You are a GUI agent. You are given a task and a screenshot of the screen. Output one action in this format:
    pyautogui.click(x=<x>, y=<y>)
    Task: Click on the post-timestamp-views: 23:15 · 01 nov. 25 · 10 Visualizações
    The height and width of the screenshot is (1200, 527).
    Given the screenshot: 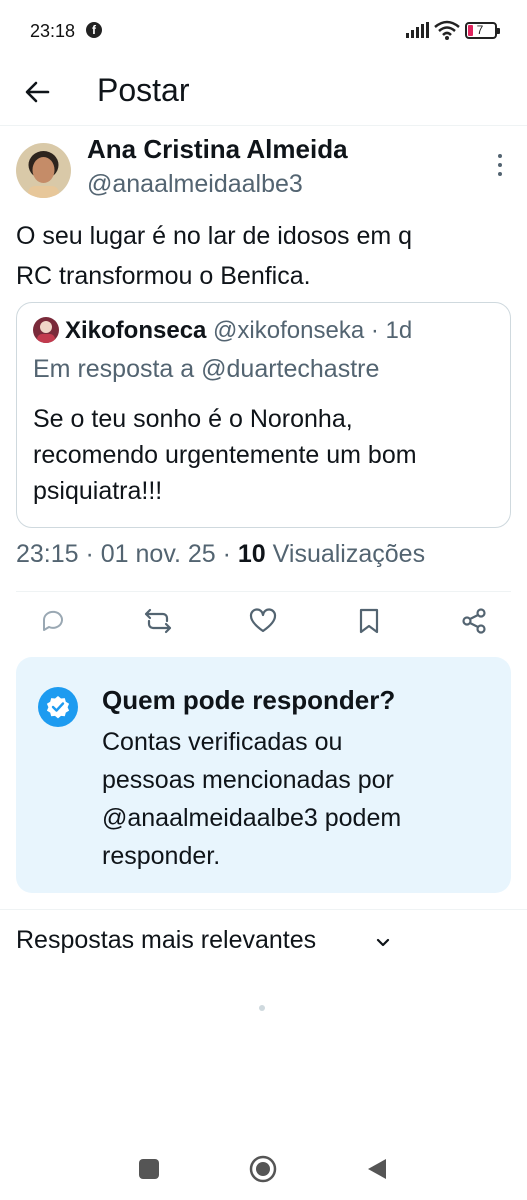 What is the action you would take?
    pyautogui.click(x=220, y=554)
    